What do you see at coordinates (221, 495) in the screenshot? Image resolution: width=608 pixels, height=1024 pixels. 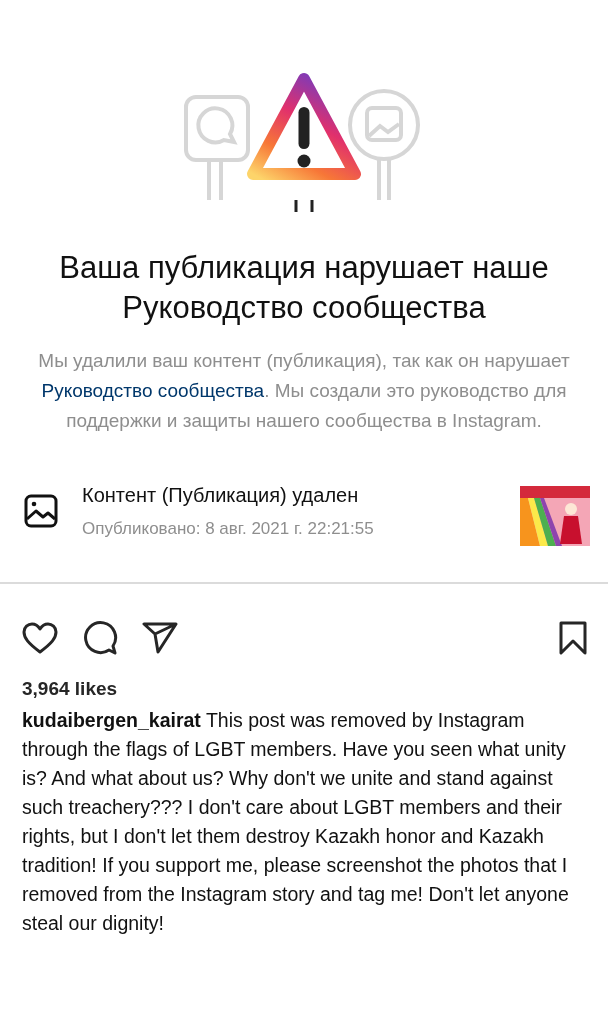 I see `content-status: Контент (Публикация) удален` at bounding box center [221, 495].